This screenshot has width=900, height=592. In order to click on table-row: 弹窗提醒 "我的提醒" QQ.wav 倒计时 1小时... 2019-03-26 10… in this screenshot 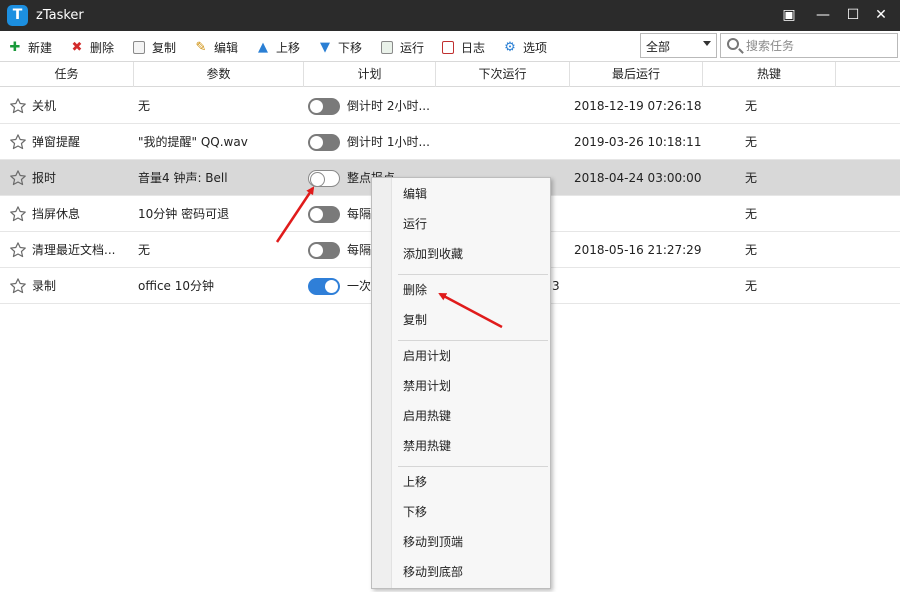, I will do `click(450, 142)`.